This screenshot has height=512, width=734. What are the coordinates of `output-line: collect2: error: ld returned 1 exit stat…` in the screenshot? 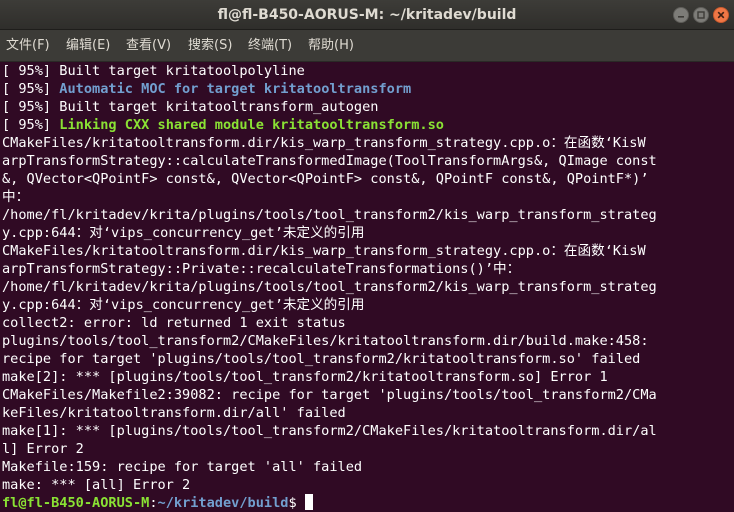 It's located at (174, 323).